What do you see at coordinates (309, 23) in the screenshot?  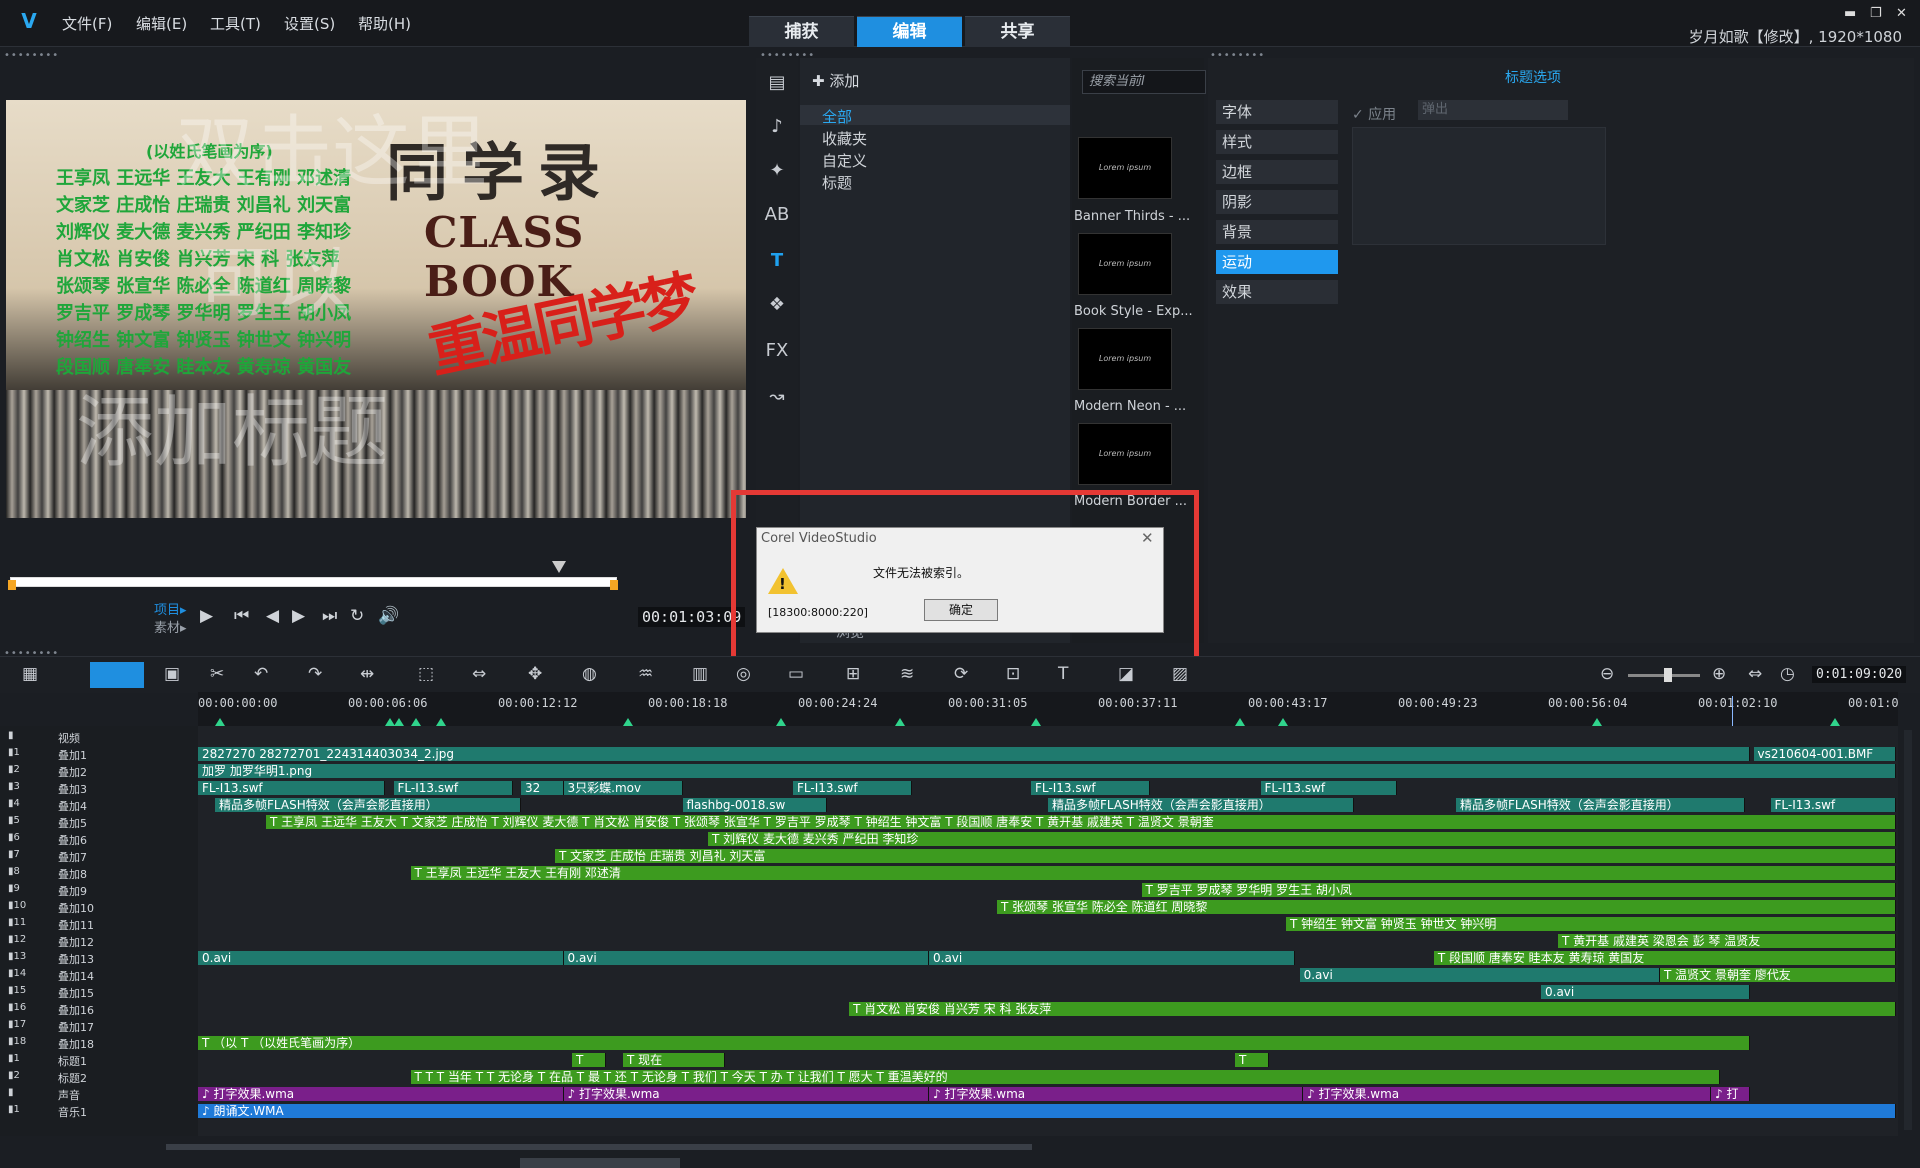 I see `menu-settings: 设置(S)` at bounding box center [309, 23].